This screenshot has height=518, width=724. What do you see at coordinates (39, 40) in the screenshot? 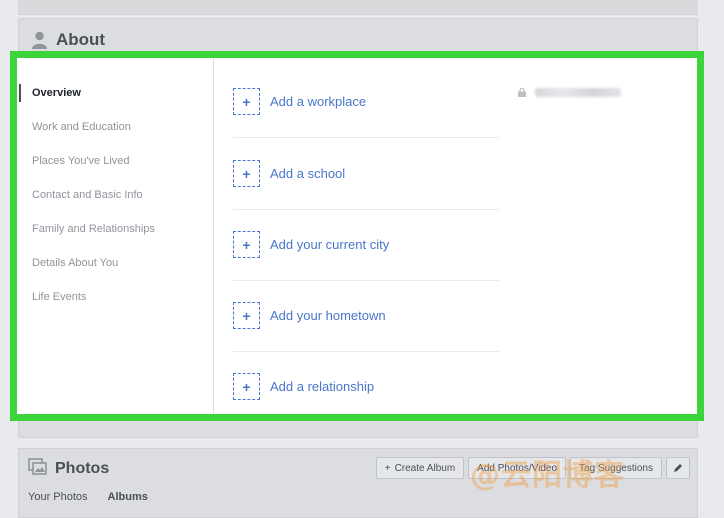
I see `person-icon` at bounding box center [39, 40].